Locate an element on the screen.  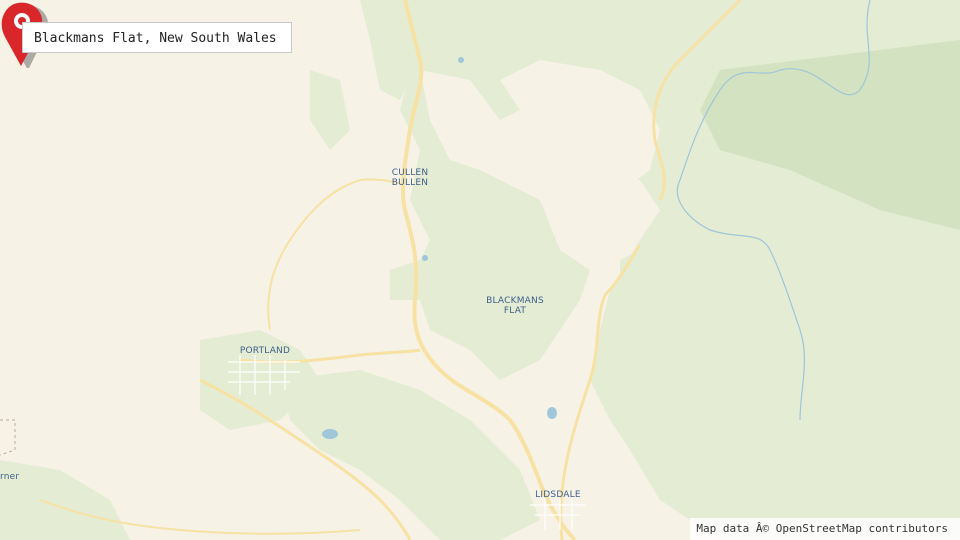
map-attribution: Map data Â© OpenStreetMap contributors is located at coordinates (825, 529).